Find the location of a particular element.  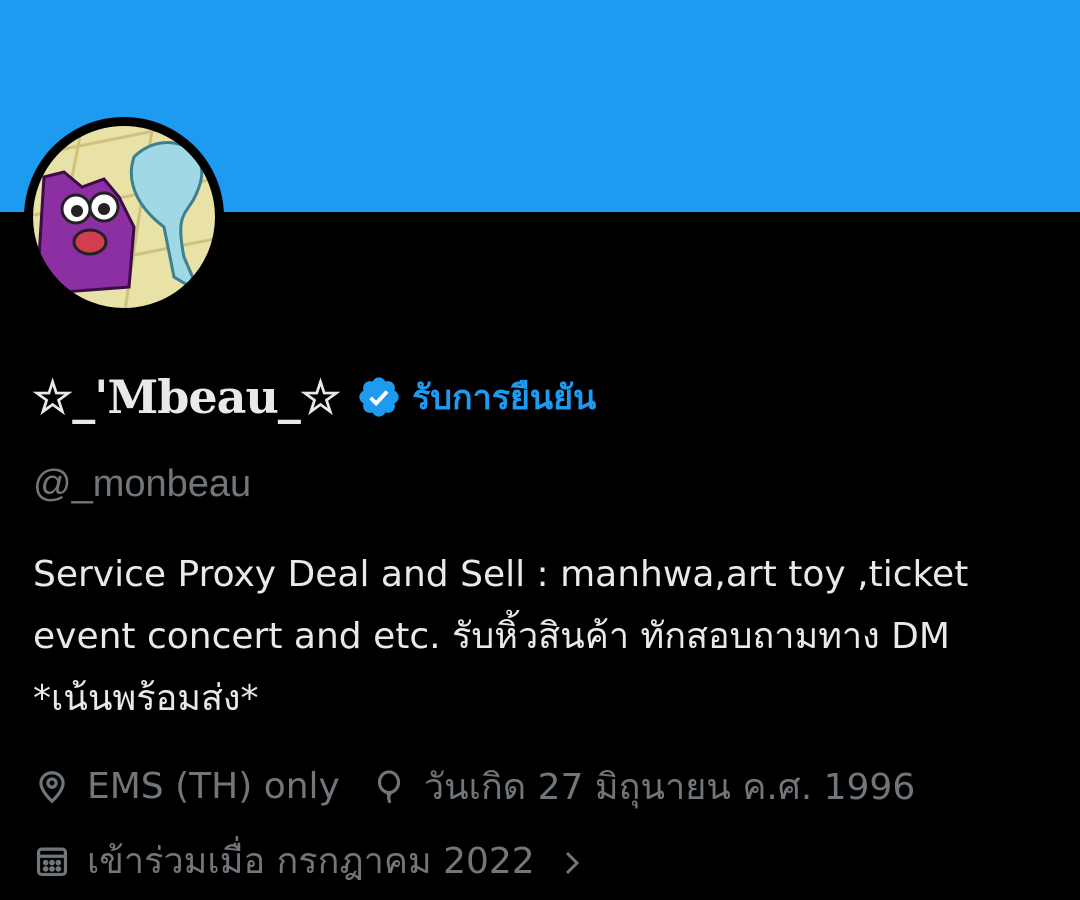

profile-handle: @_monbeau is located at coordinates (142, 484).